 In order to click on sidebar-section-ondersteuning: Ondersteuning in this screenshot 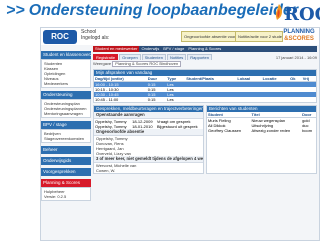, I will do `click(66, 95)`.